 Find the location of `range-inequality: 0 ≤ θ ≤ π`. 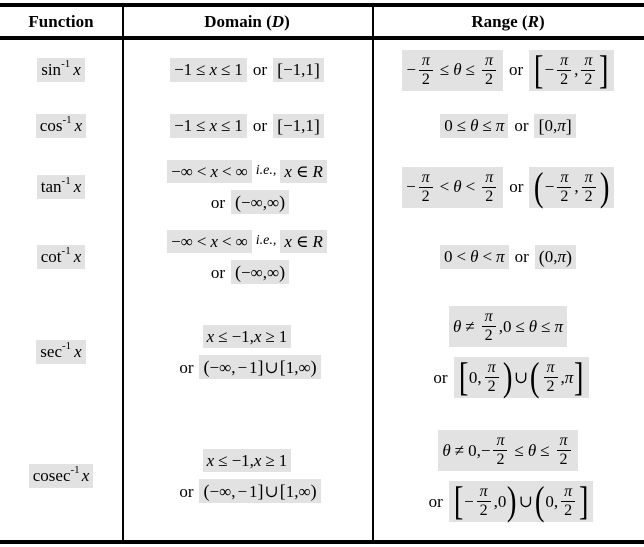

range-inequality: 0 ≤ θ ≤ π is located at coordinates (474, 126).